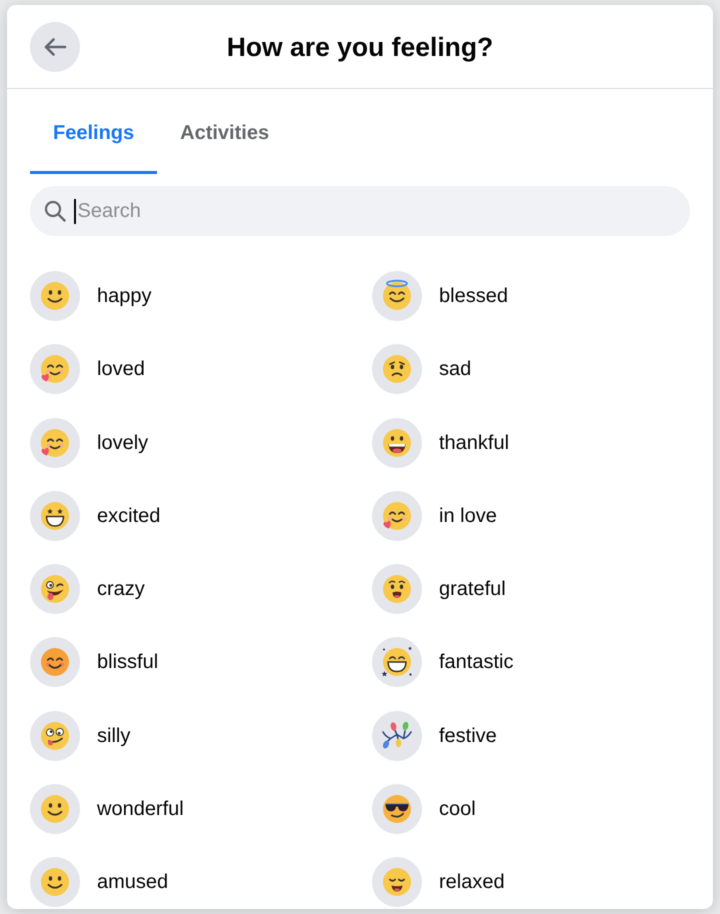 The width and height of the screenshot is (720, 914). Describe the element at coordinates (87, 369) in the screenshot. I see `feeling-option: loved` at that location.